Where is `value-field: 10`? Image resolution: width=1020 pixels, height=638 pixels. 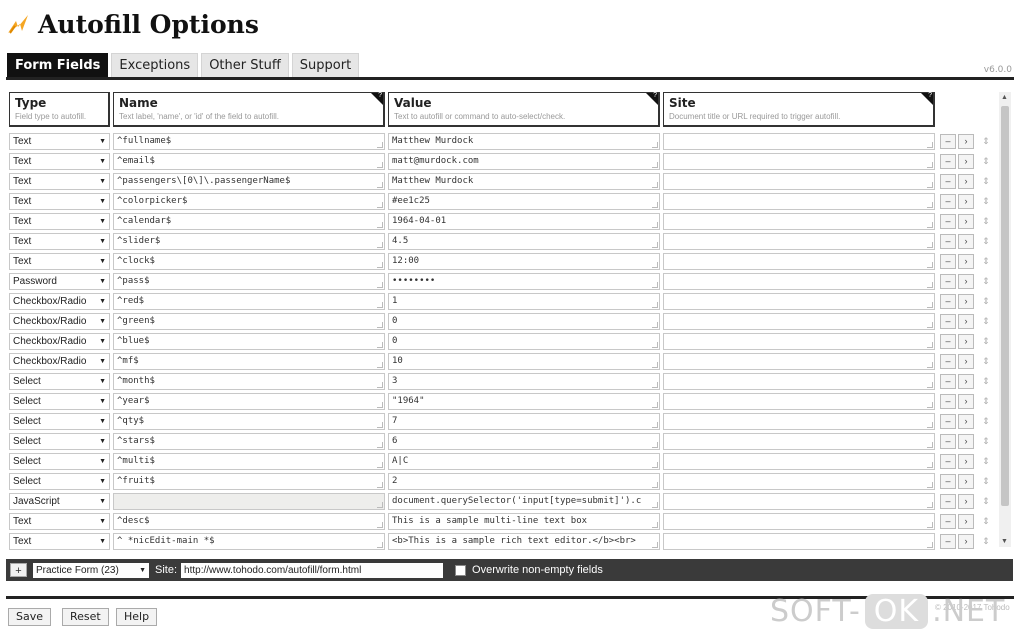 value-field: 10 is located at coordinates (524, 361).